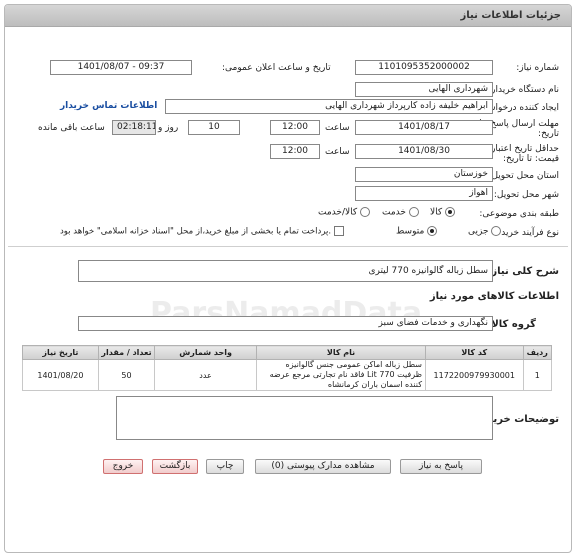 This screenshot has height=557, width=576. What do you see at coordinates (523, 271) in the screenshot?
I see `summary-label: شرح کلی نیاز:` at bounding box center [523, 271].